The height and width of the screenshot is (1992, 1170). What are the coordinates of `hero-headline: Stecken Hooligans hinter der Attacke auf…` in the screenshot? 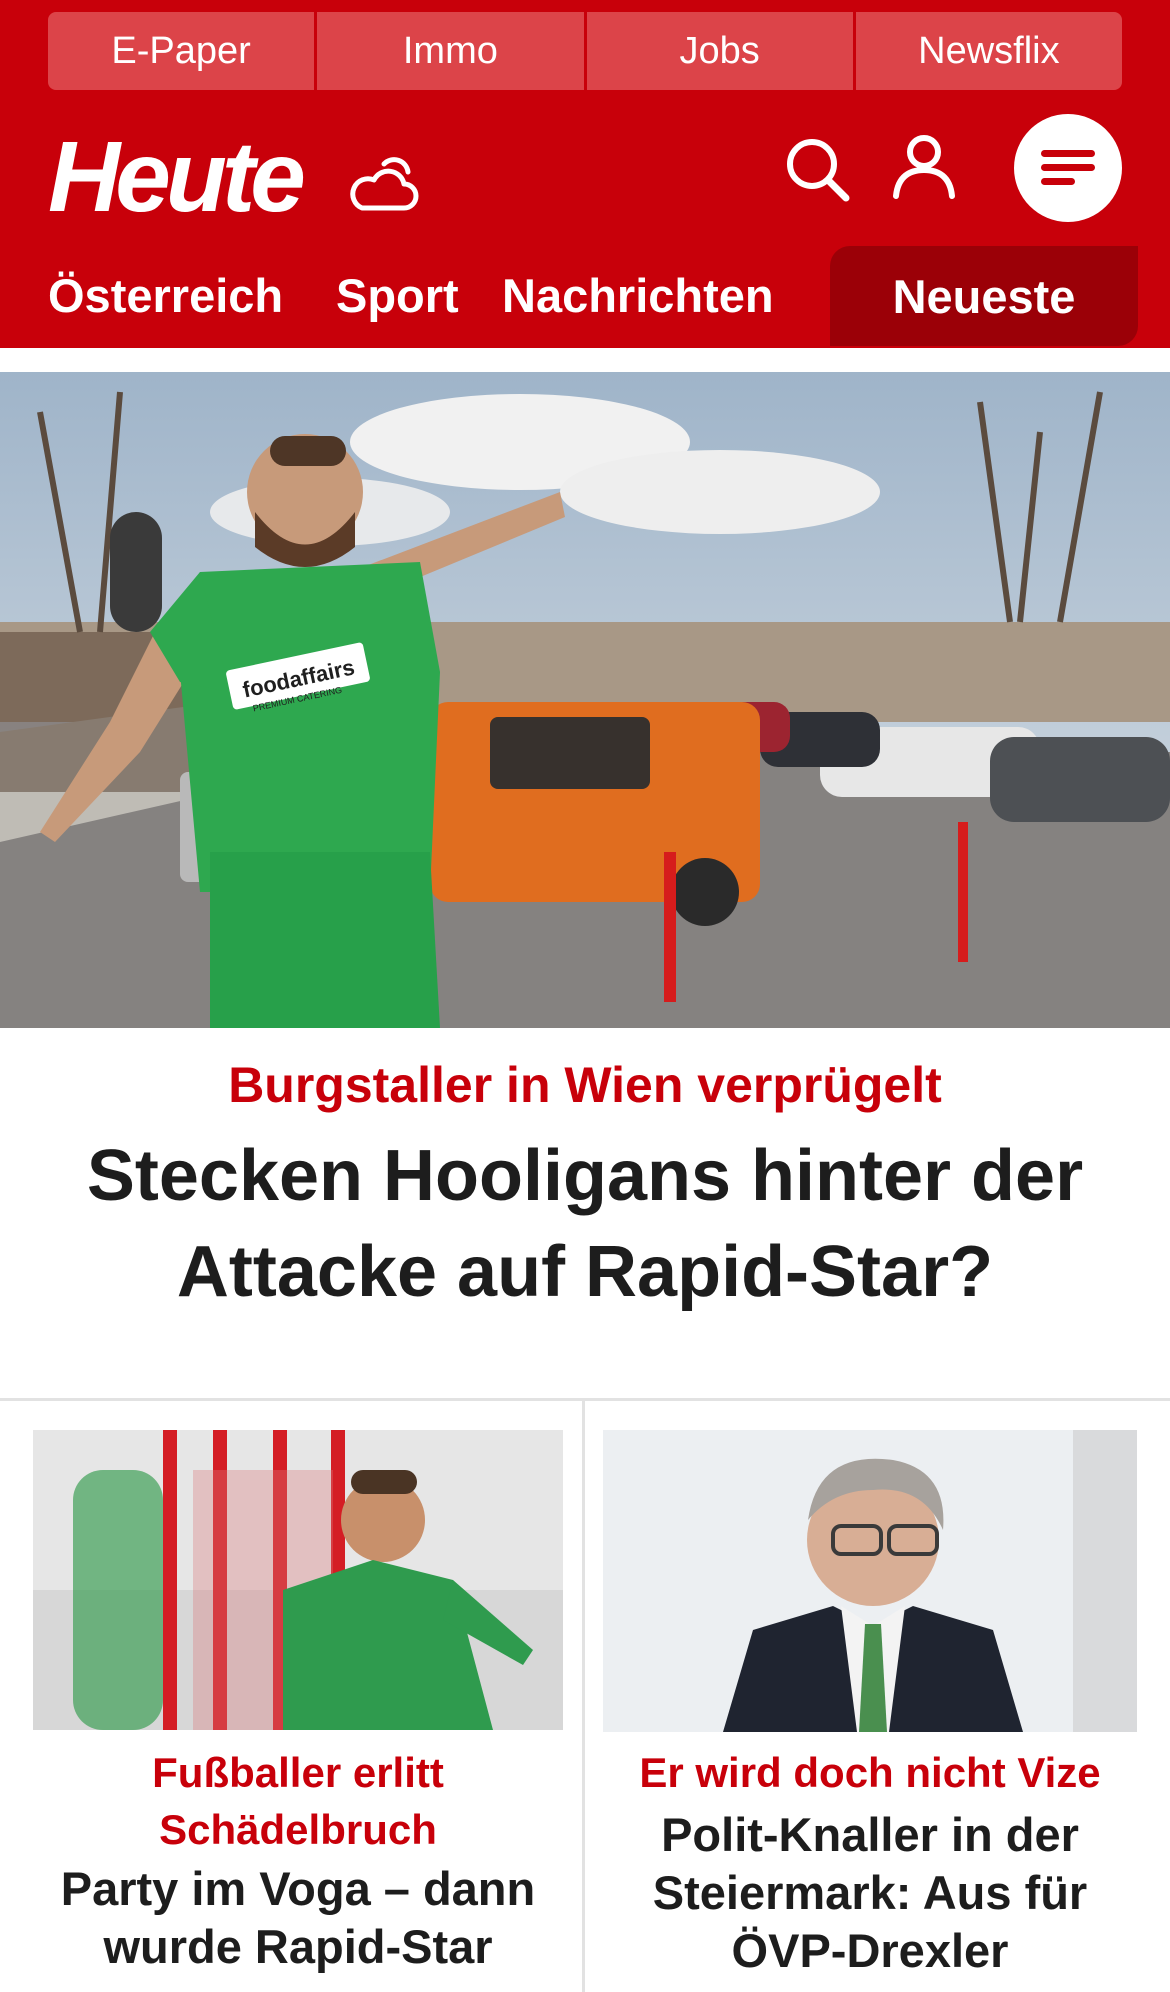 It's located at (585, 1224).